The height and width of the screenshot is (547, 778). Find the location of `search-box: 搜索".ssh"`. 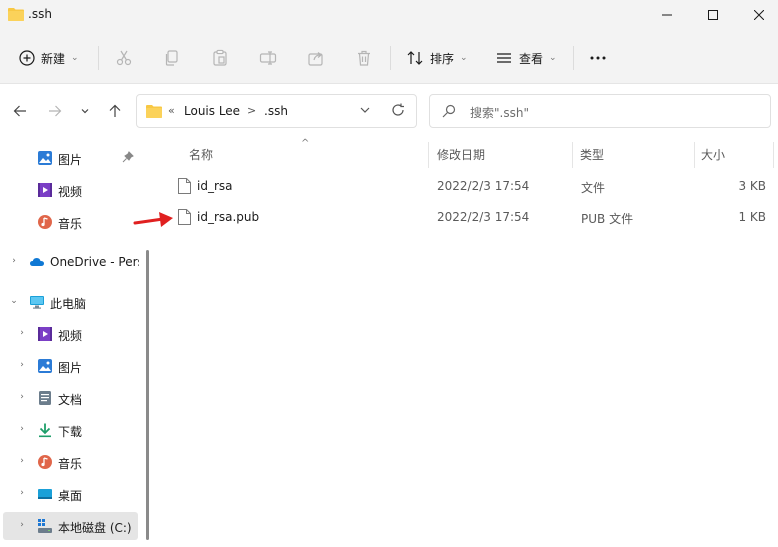

search-box: 搜索".ssh" is located at coordinates (600, 111).